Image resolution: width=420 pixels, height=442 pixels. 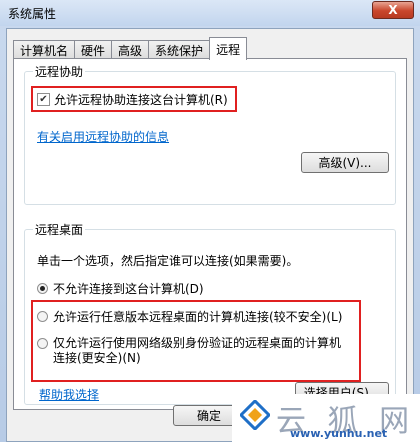 What do you see at coordinates (120, 288) in the screenshot?
I see `radio-option-dont-allow: 不允许连接到这台计算机(D)` at bounding box center [120, 288].